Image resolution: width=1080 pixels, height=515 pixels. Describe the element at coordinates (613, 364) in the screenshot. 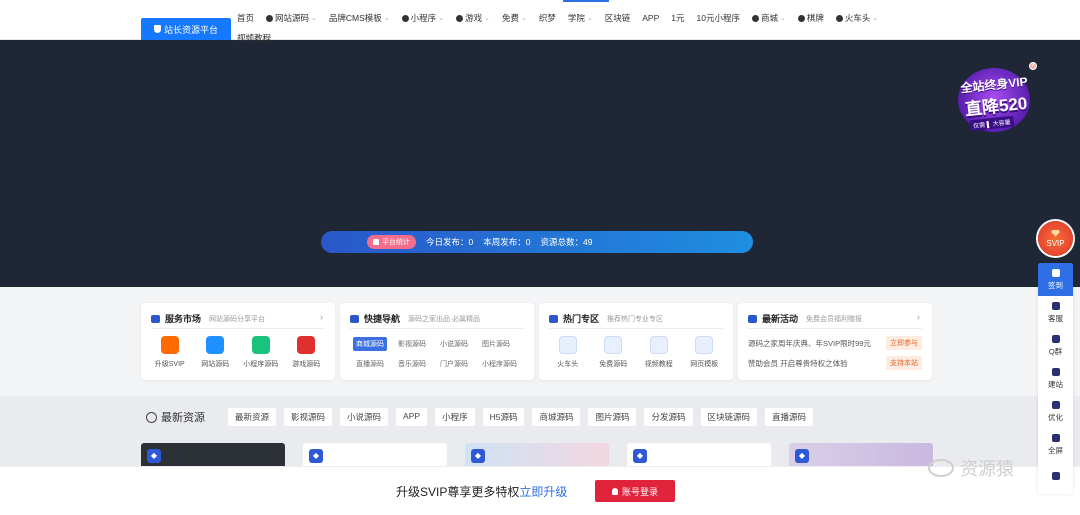

I see `hot-item-label: 免费源码` at that location.